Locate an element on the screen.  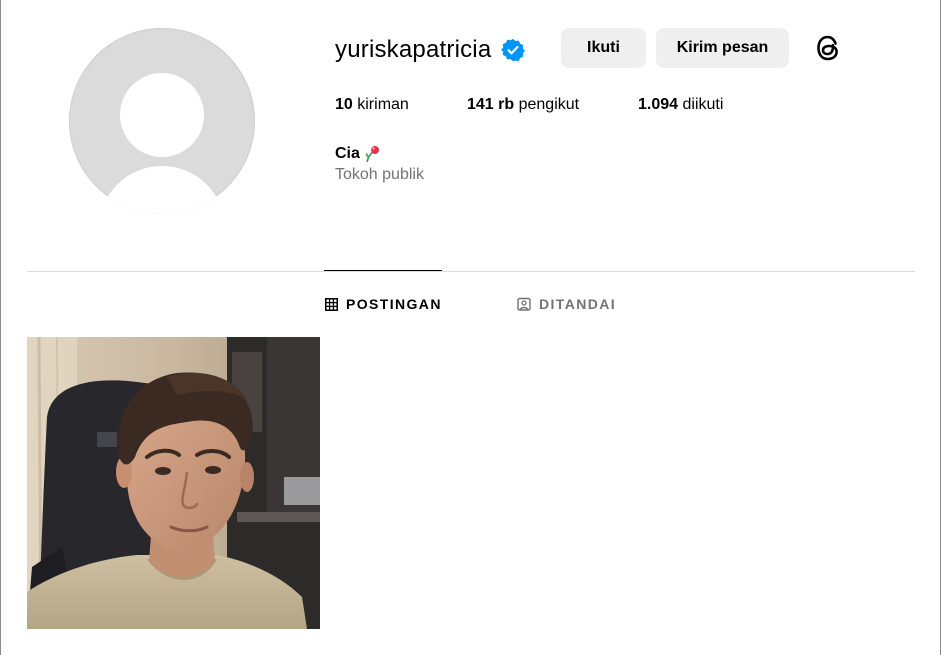
active-tab-indicator is located at coordinates (383, 270).